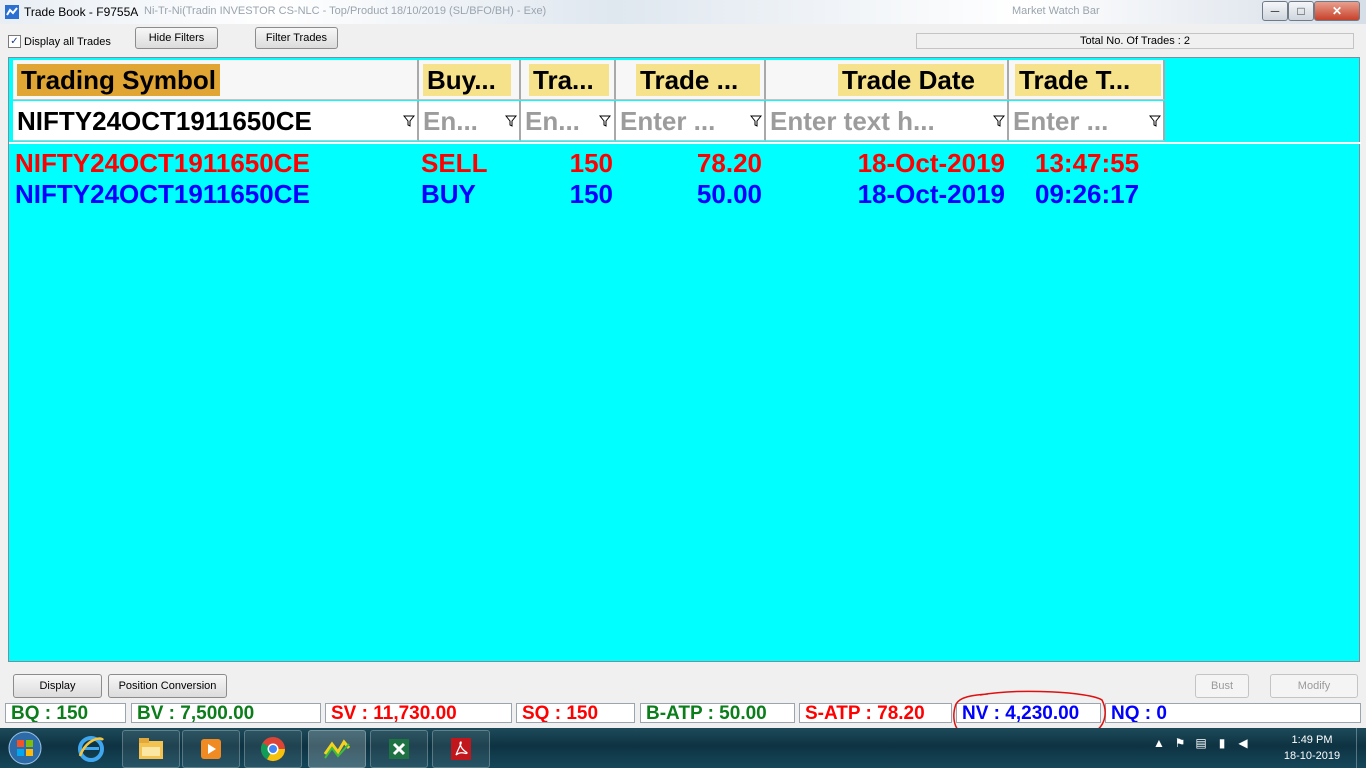 This screenshot has width=1366, height=768. I want to click on maximize-button: □, so click(1301, 11).